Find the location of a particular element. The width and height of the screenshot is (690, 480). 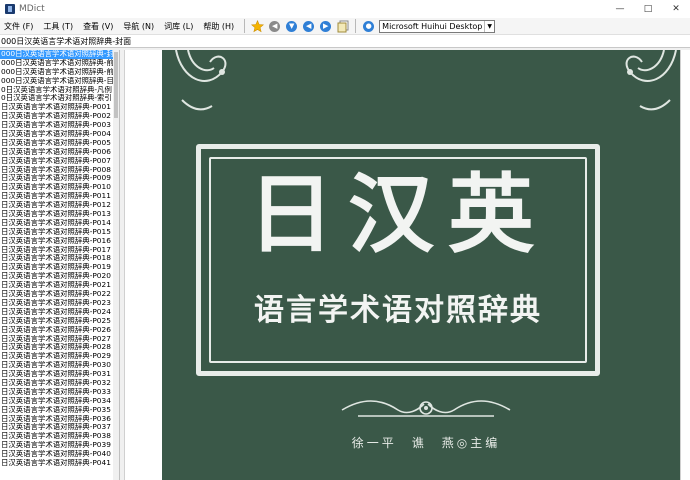

word-list-item: 0日汉英语言学术语对照辞典-凡例 is located at coordinates (57, 90).